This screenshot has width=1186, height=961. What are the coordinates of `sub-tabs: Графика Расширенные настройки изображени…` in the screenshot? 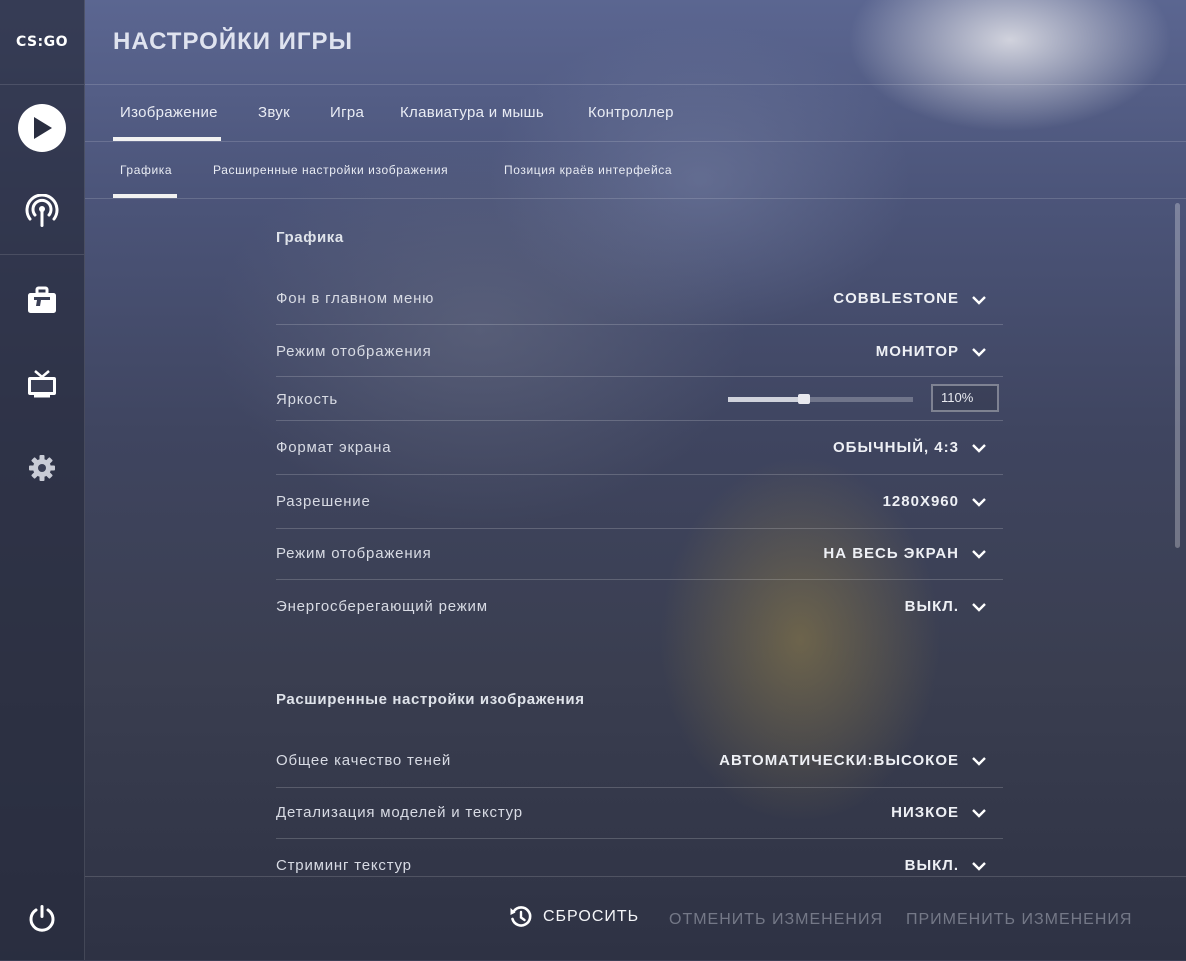 It's located at (635, 170).